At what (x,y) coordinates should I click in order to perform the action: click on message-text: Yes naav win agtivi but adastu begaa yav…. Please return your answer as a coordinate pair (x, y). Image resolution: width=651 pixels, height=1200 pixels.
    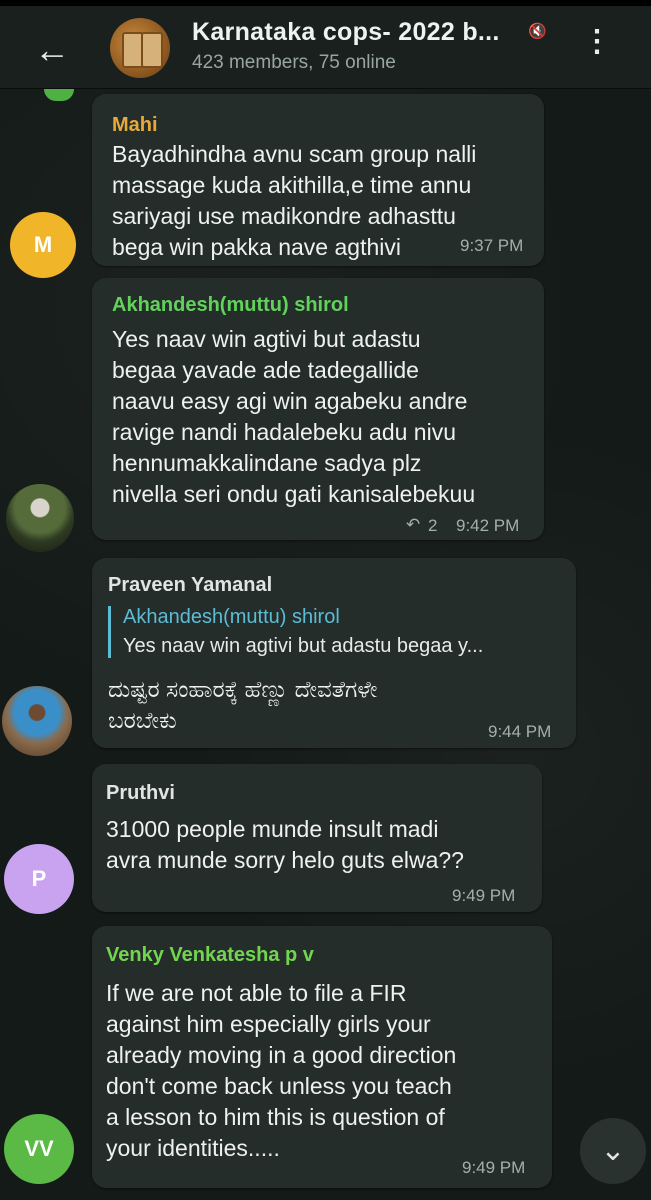
    Looking at the image, I should click on (294, 416).